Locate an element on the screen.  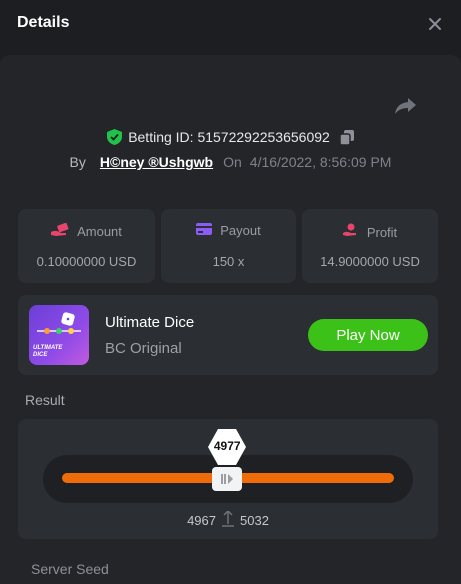
modal-header: Details is located at coordinates (230, 26).